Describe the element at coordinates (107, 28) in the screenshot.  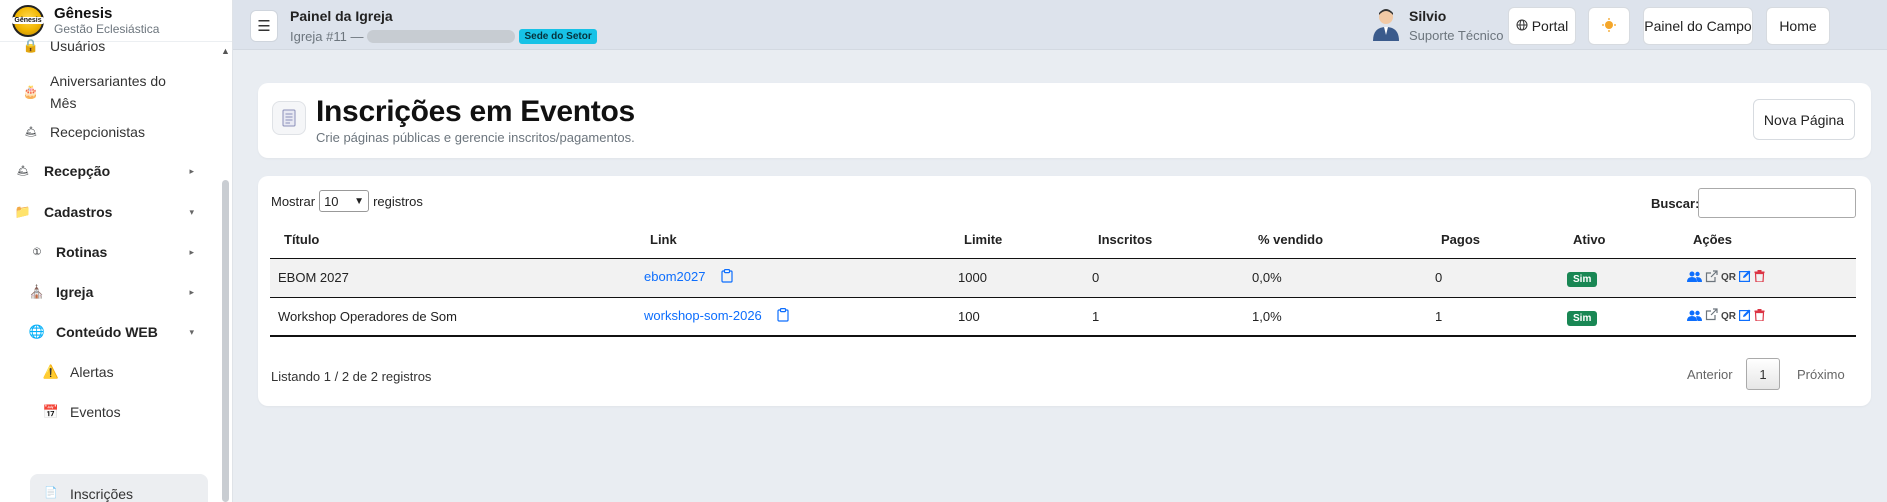
I see `brand-subtitle: Gestão Eclesiástica` at that location.